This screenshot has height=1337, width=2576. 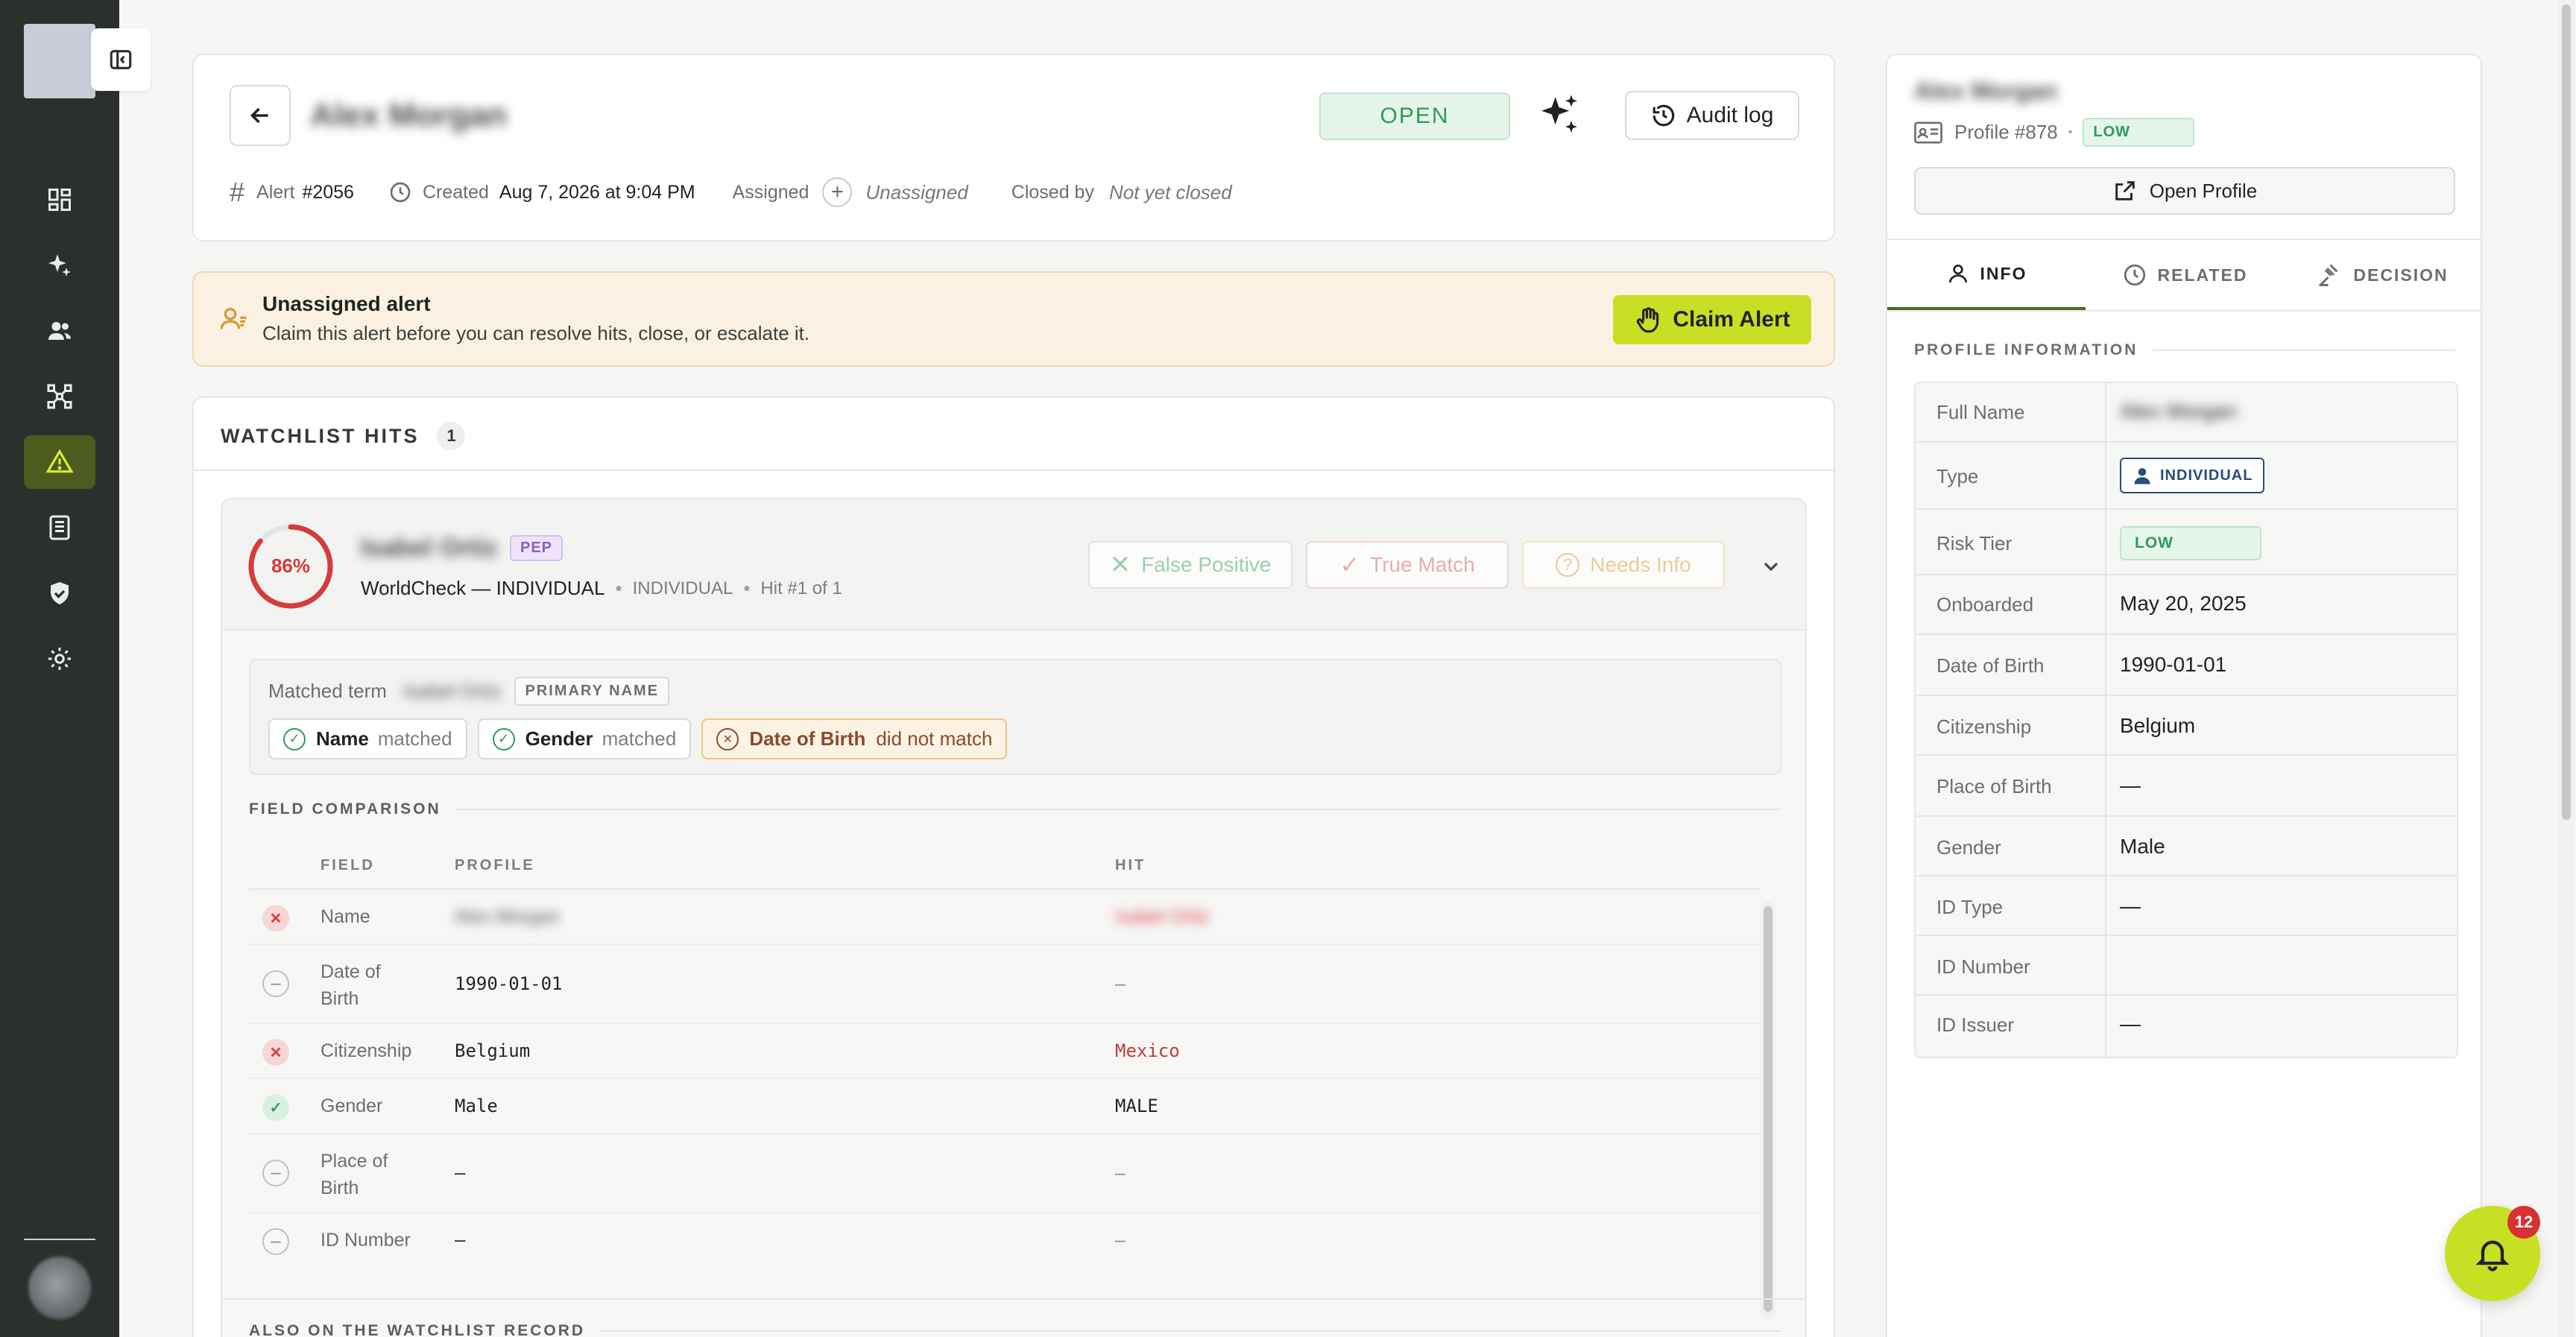 What do you see at coordinates (2186, 966) in the screenshot?
I see `profile-field-row: ID Number` at bounding box center [2186, 966].